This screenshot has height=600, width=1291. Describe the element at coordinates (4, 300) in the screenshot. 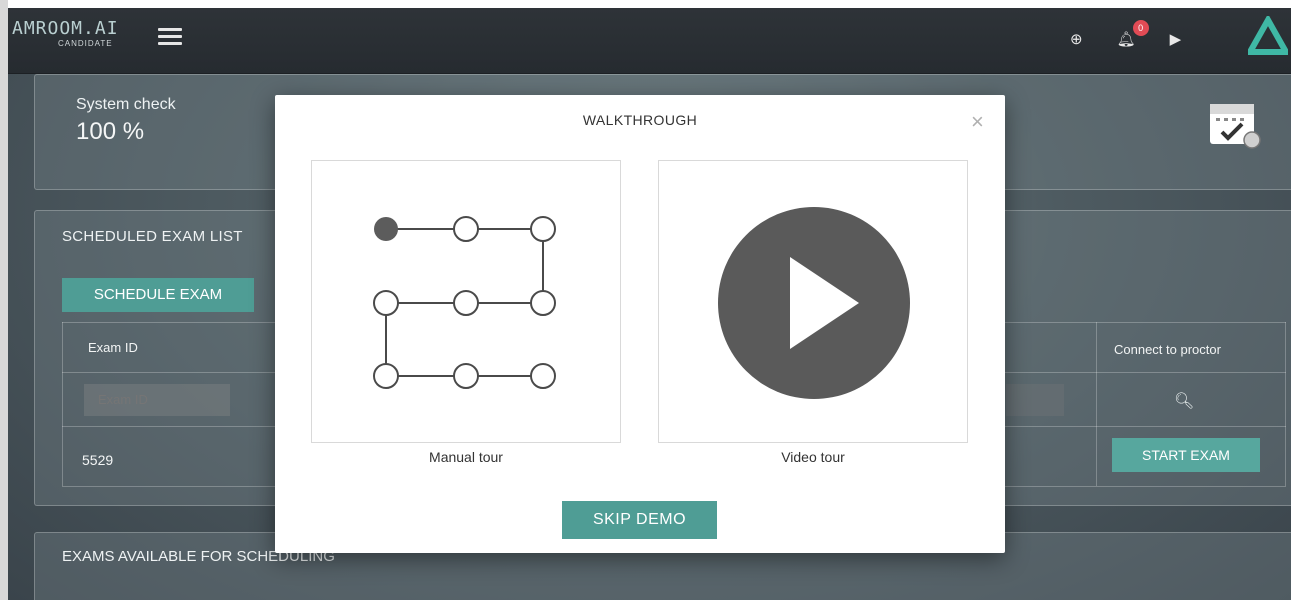

I see `left-edge-strip` at that location.